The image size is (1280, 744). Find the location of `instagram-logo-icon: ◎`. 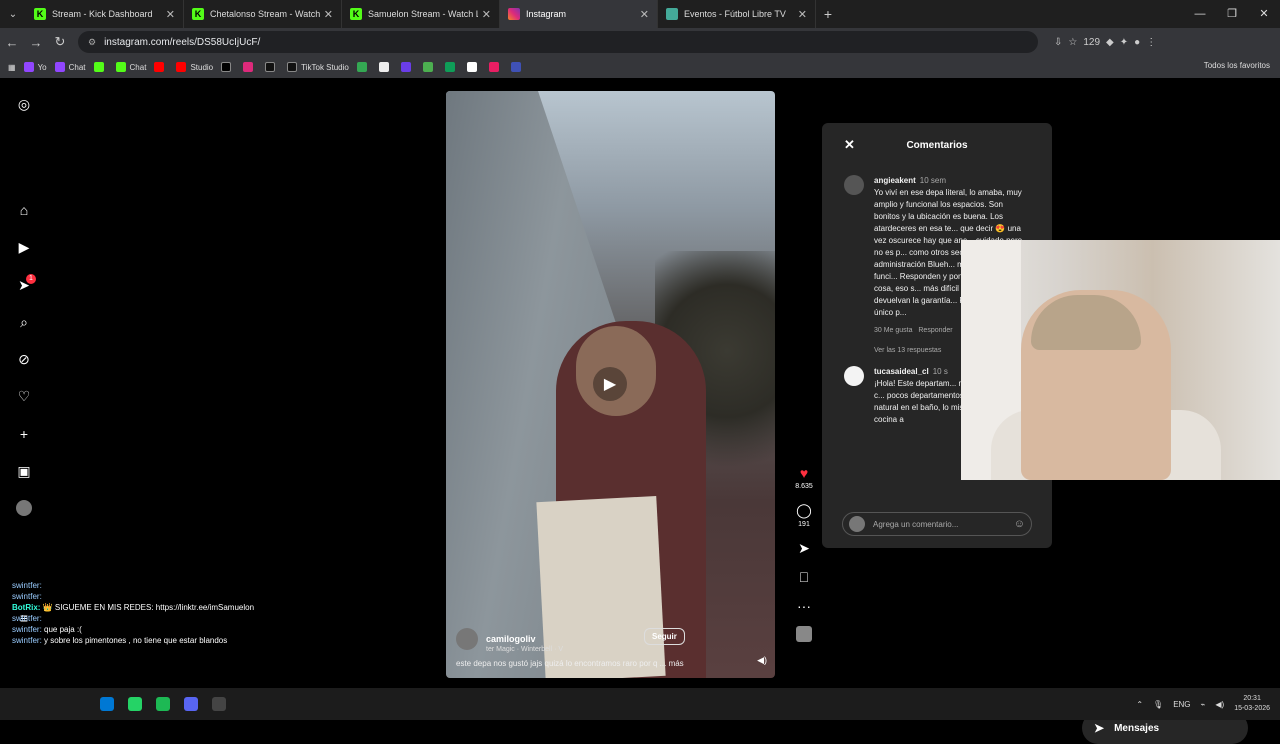

instagram-logo-icon: ◎ is located at coordinates (24, 104).